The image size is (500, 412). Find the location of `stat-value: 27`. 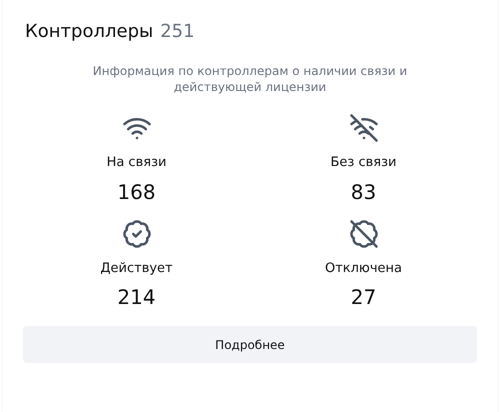

stat-value: 27 is located at coordinates (363, 297).